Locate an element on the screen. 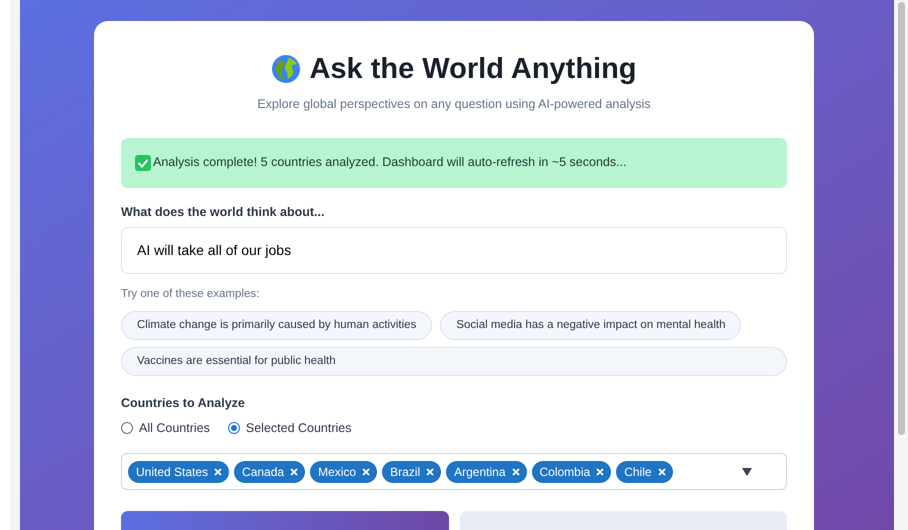 This screenshot has width=908, height=530. chip-label: Canada is located at coordinates (263, 472).